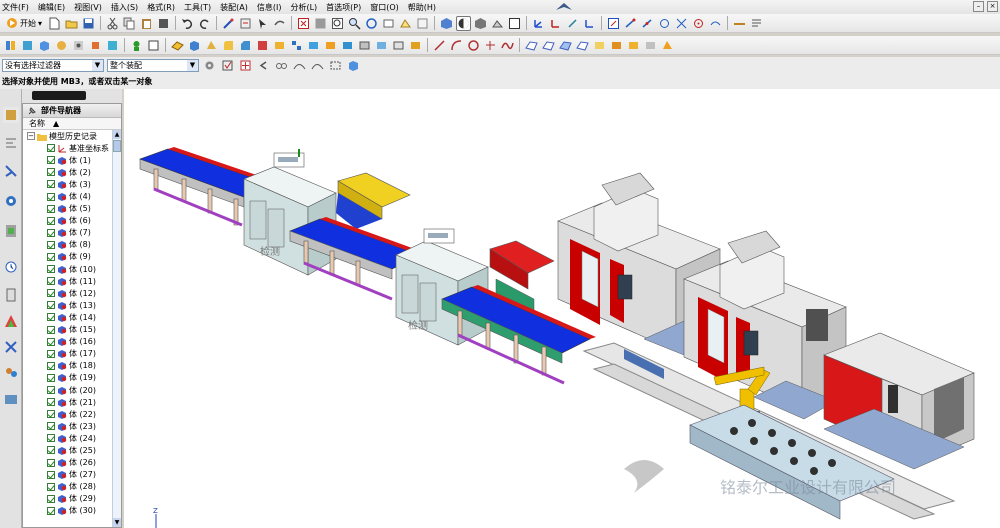 This screenshot has height=528, width=1000. I want to click on scroll-down-icon: ▼, so click(117, 522).